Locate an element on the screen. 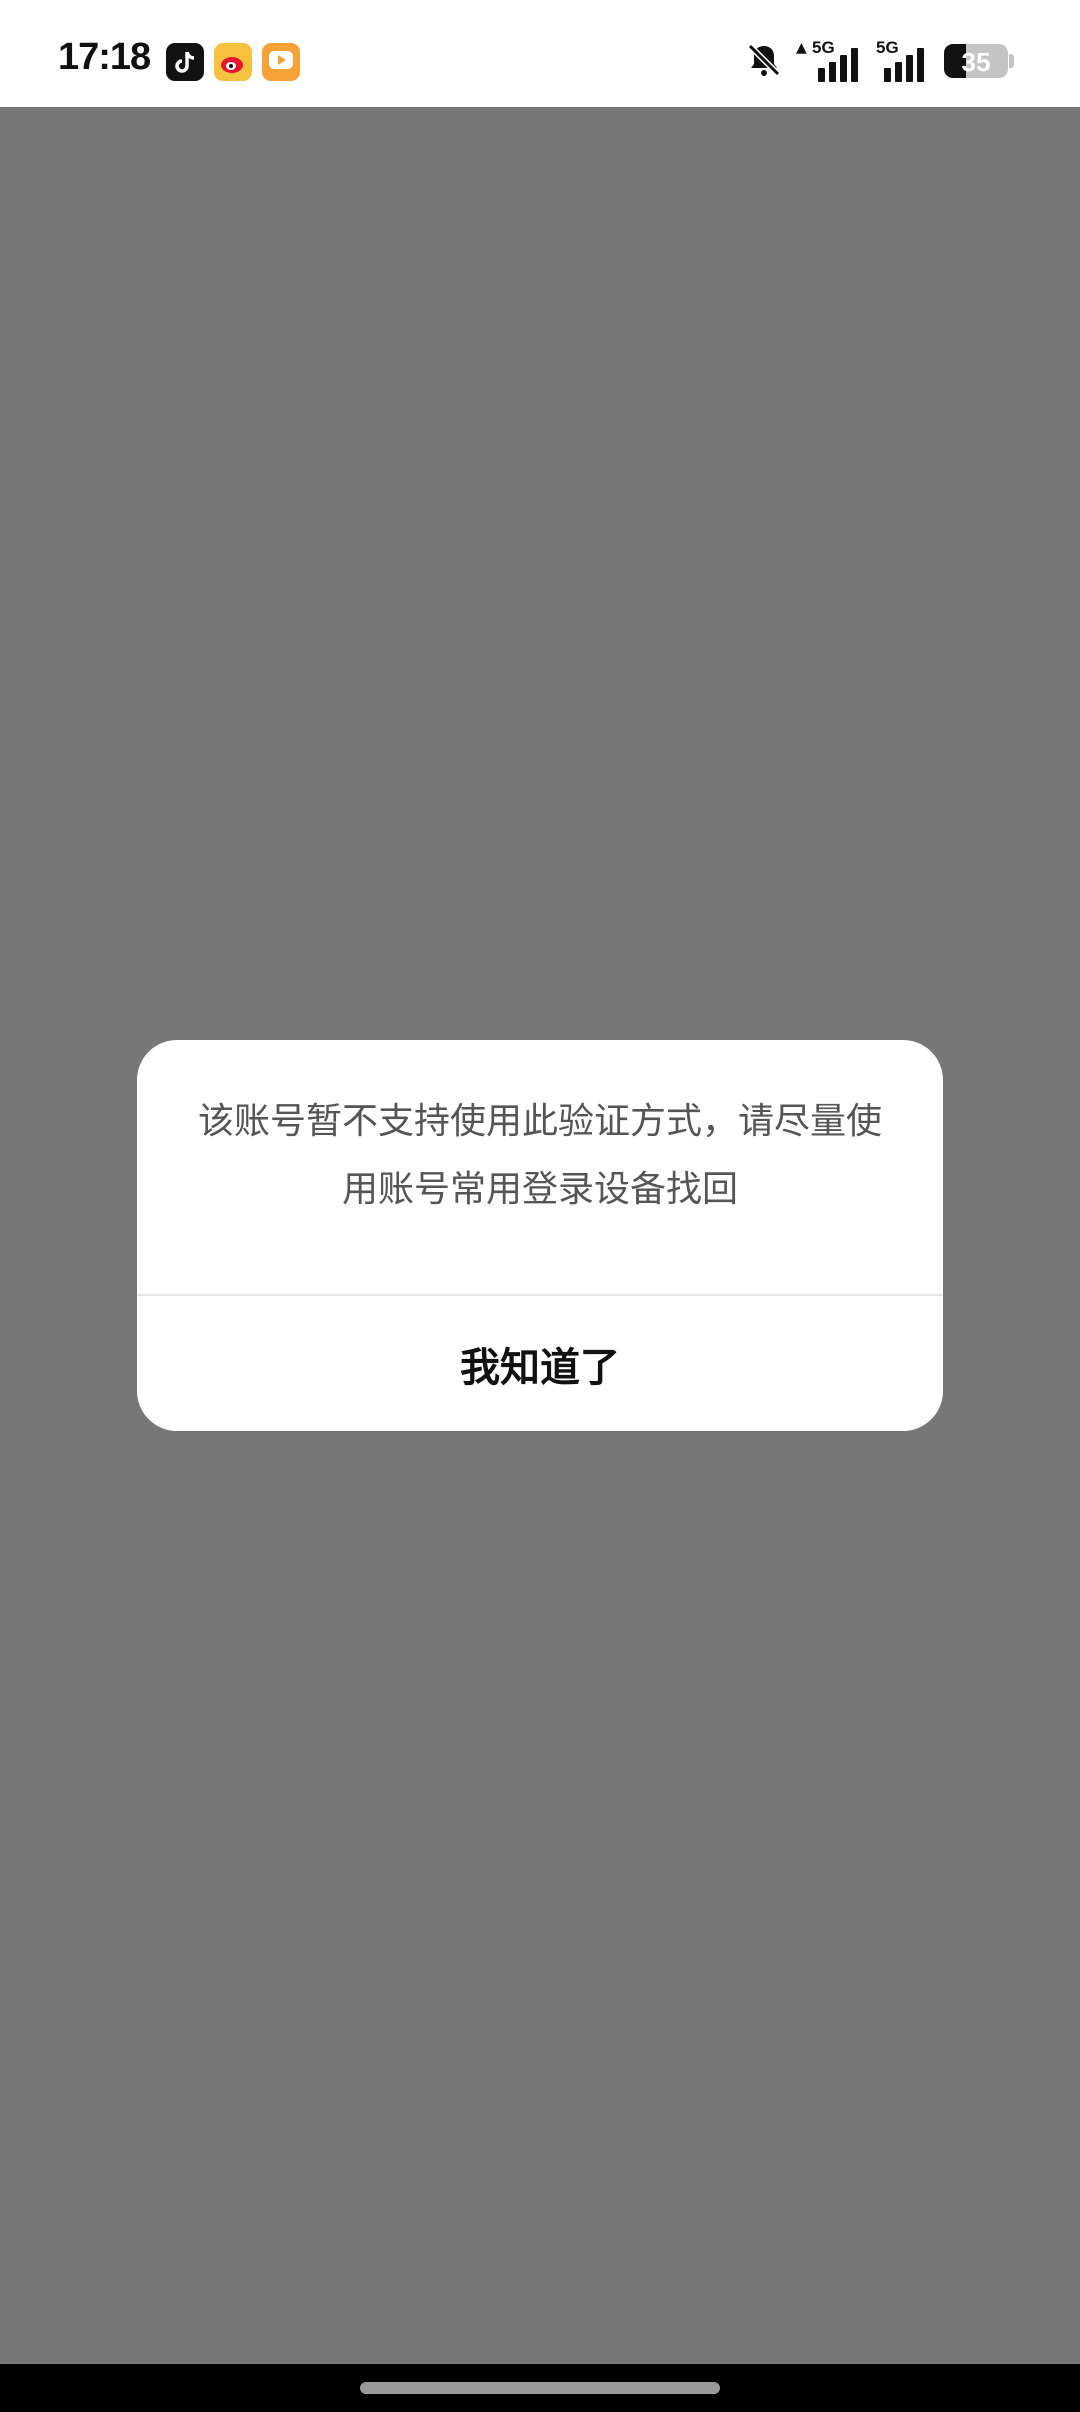 The height and width of the screenshot is (2412, 1080). battery-icon: 35 is located at coordinates (976, 61).